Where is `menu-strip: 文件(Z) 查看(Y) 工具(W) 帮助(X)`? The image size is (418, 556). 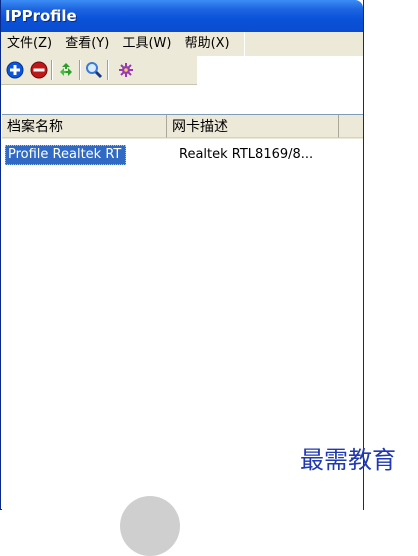 menu-strip: 文件(Z) 查看(Y) 工具(W) 帮助(X) is located at coordinates (124, 44).